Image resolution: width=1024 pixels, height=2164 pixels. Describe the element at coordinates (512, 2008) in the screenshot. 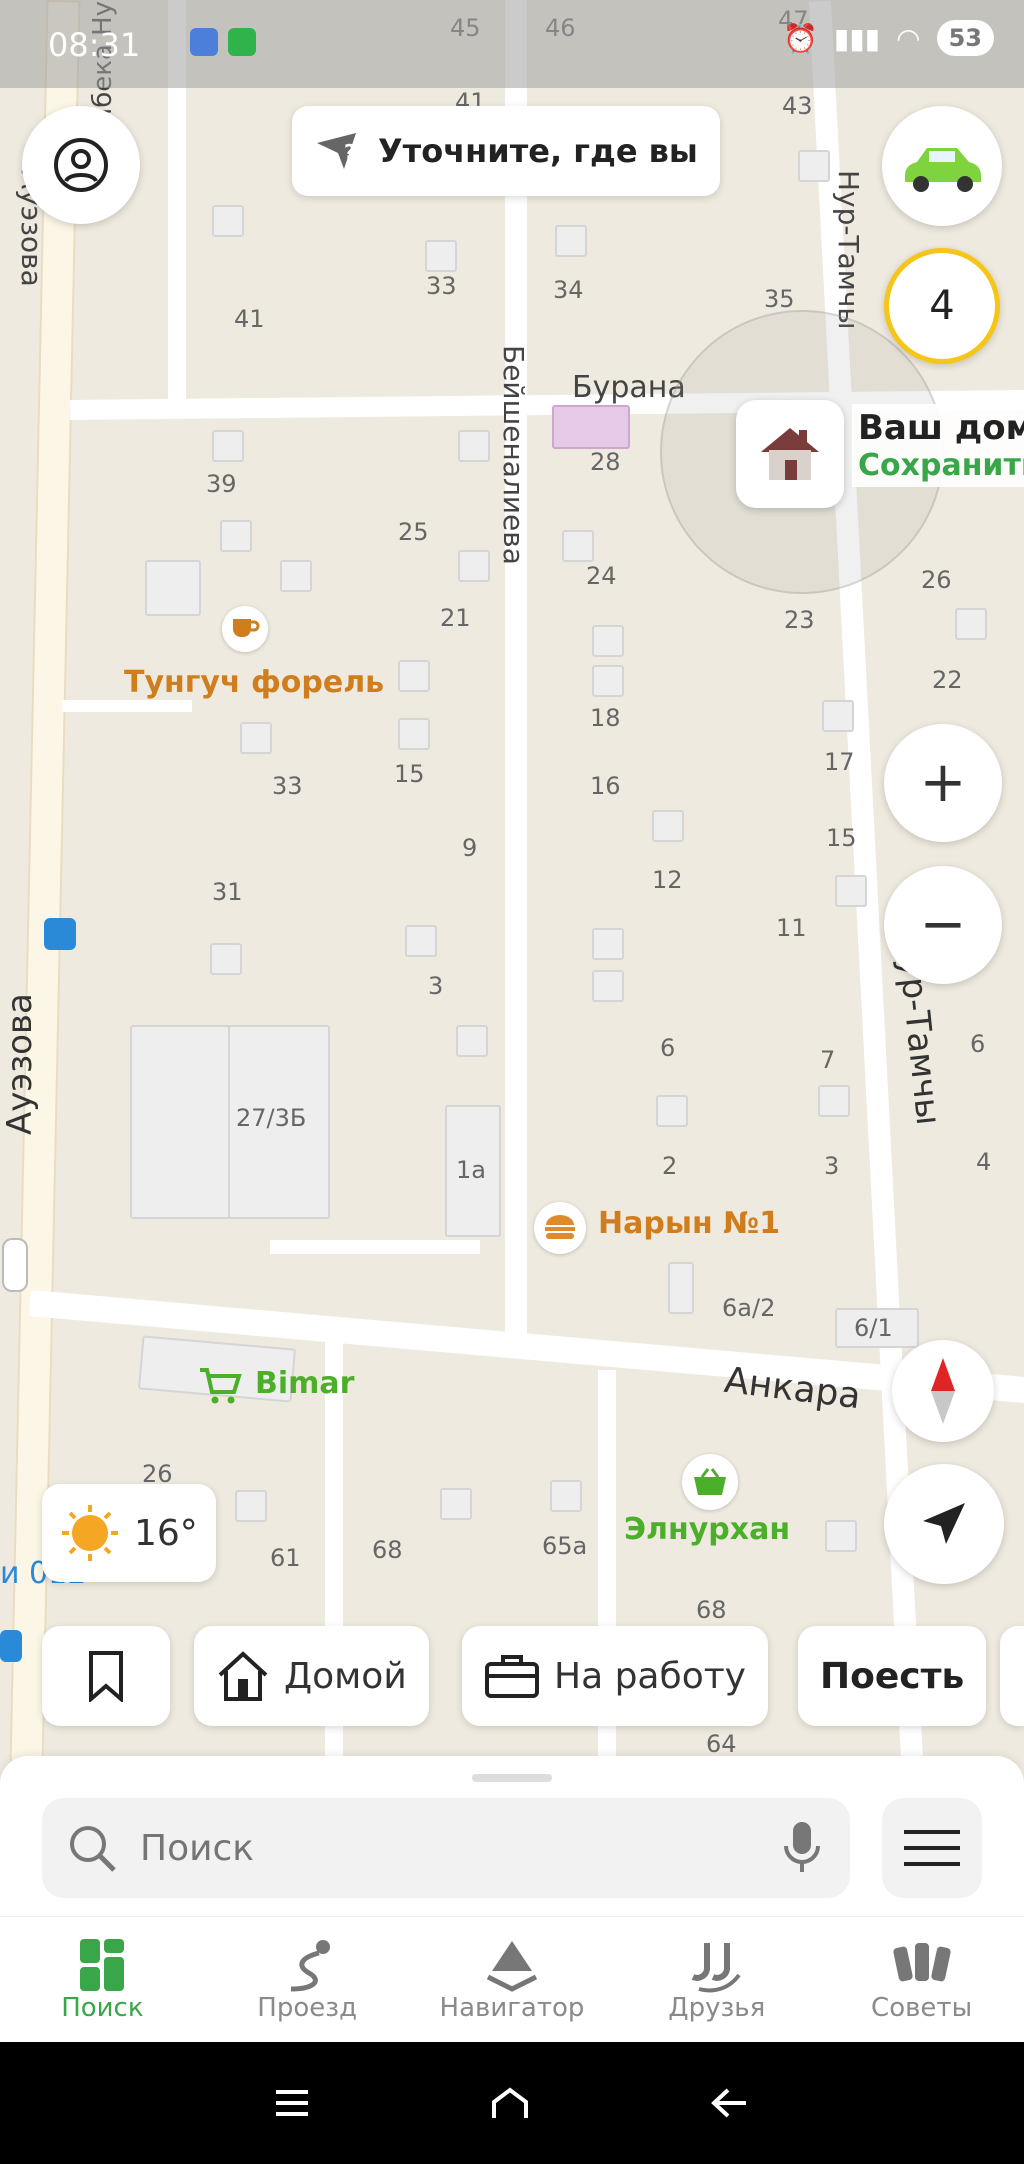

I see `tab-navigator-label: Навигатор` at that location.